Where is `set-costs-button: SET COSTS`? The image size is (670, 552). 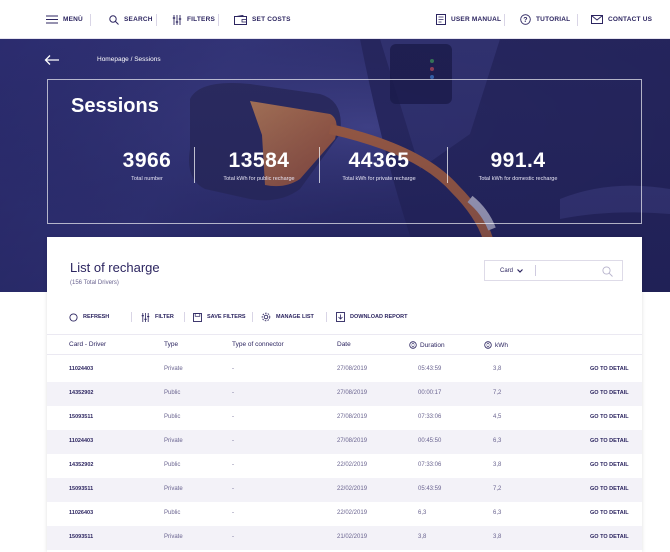 set-costs-button: SET COSTS is located at coordinates (262, 19).